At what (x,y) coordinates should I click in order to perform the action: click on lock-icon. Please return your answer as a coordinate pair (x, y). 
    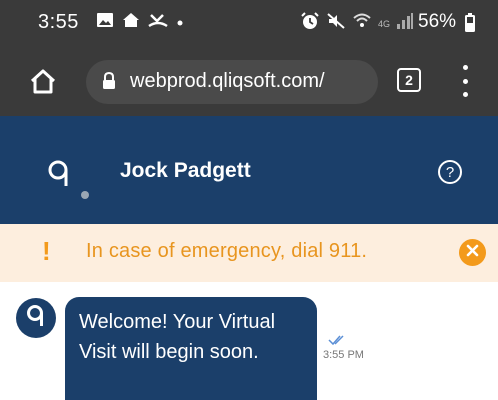
    Looking at the image, I should click on (109, 83).